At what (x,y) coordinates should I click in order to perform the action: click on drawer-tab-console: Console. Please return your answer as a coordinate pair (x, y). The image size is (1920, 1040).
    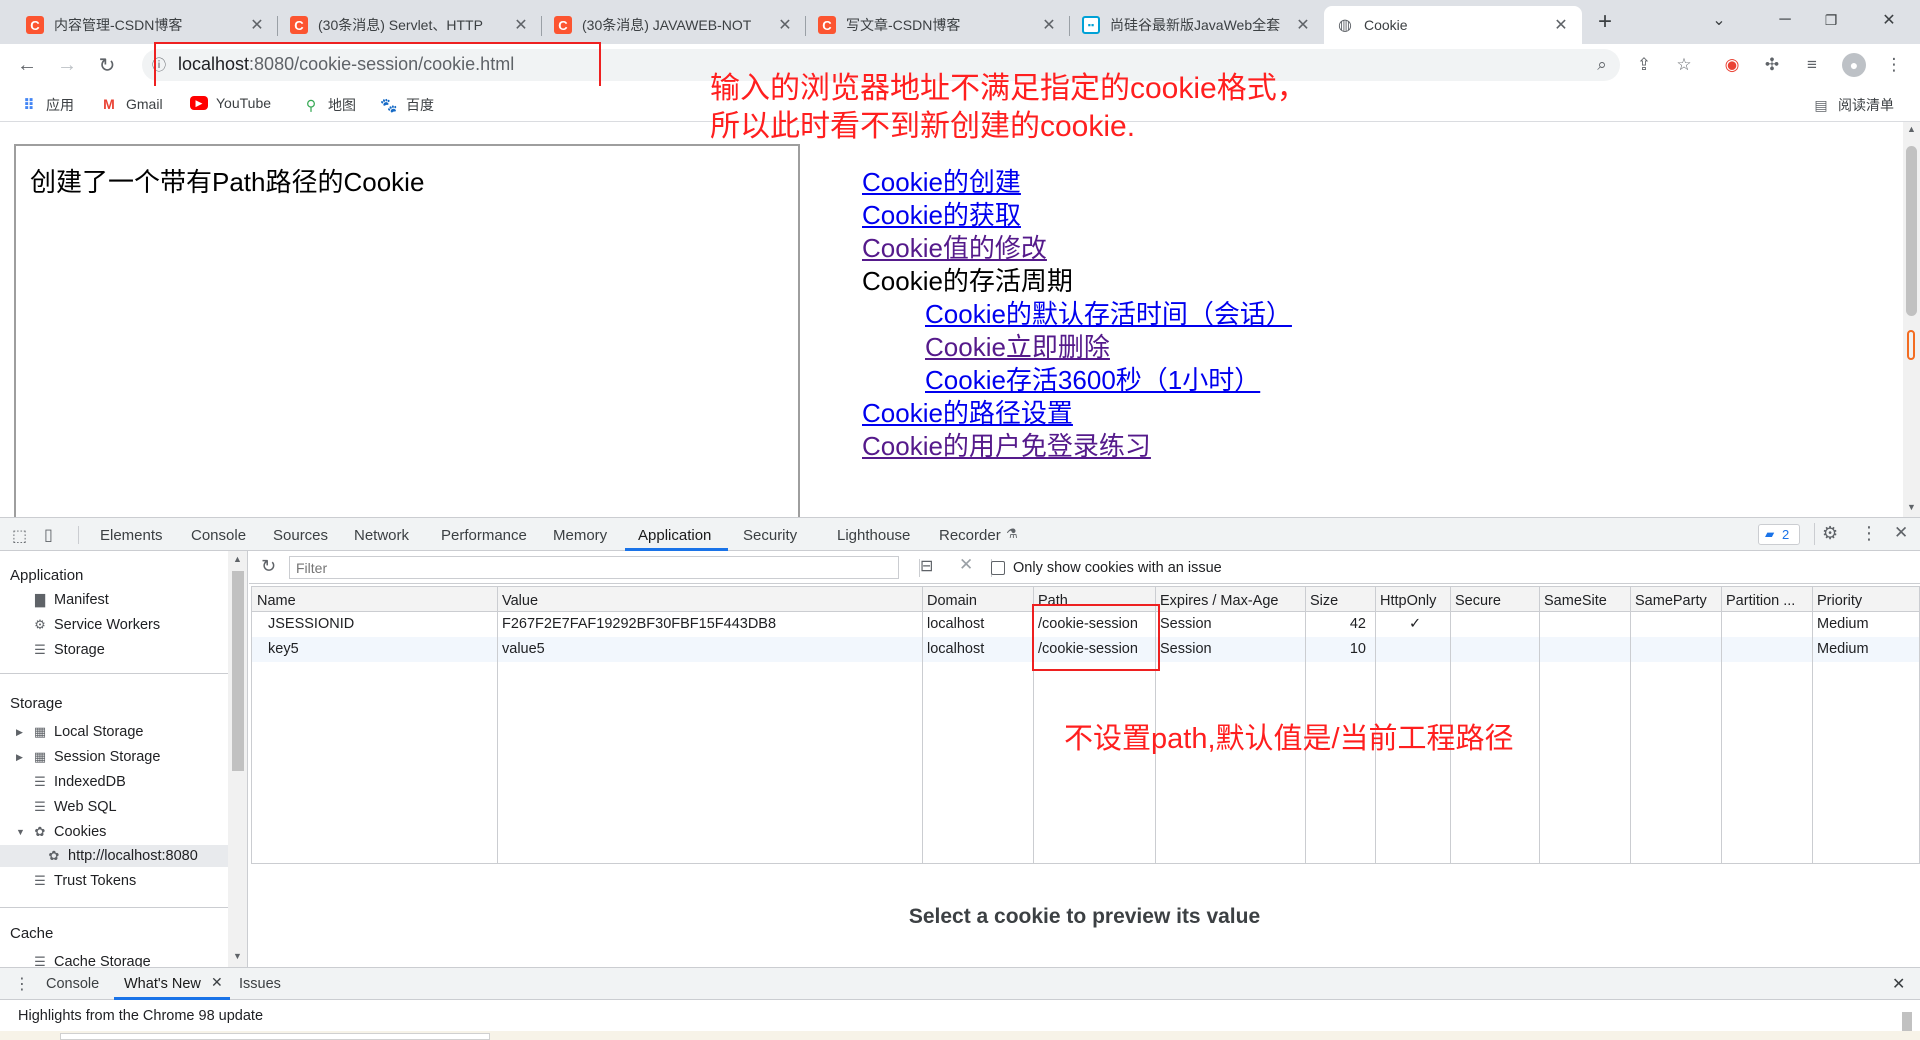
    Looking at the image, I should click on (72, 984).